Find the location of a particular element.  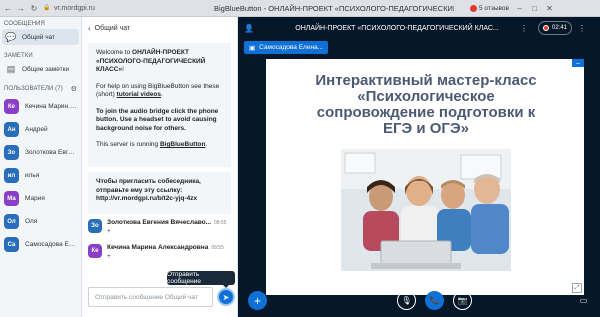

user-name: Оля is located at coordinates (31, 221).